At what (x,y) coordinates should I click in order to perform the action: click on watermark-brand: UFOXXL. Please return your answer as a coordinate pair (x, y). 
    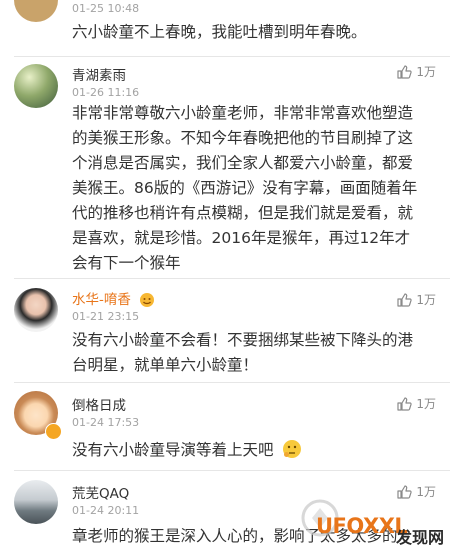
    Looking at the image, I should click on (362, 526).